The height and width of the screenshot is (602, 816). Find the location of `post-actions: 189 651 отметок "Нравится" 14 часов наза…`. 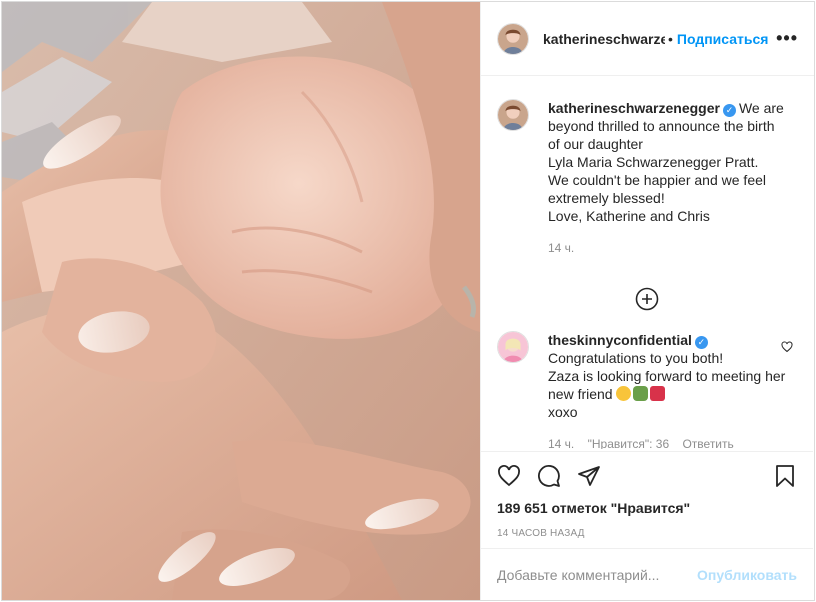

post-actions: 189 651 отметок "Нравится" 14 часов наза… is located at coordinates (647, 499).